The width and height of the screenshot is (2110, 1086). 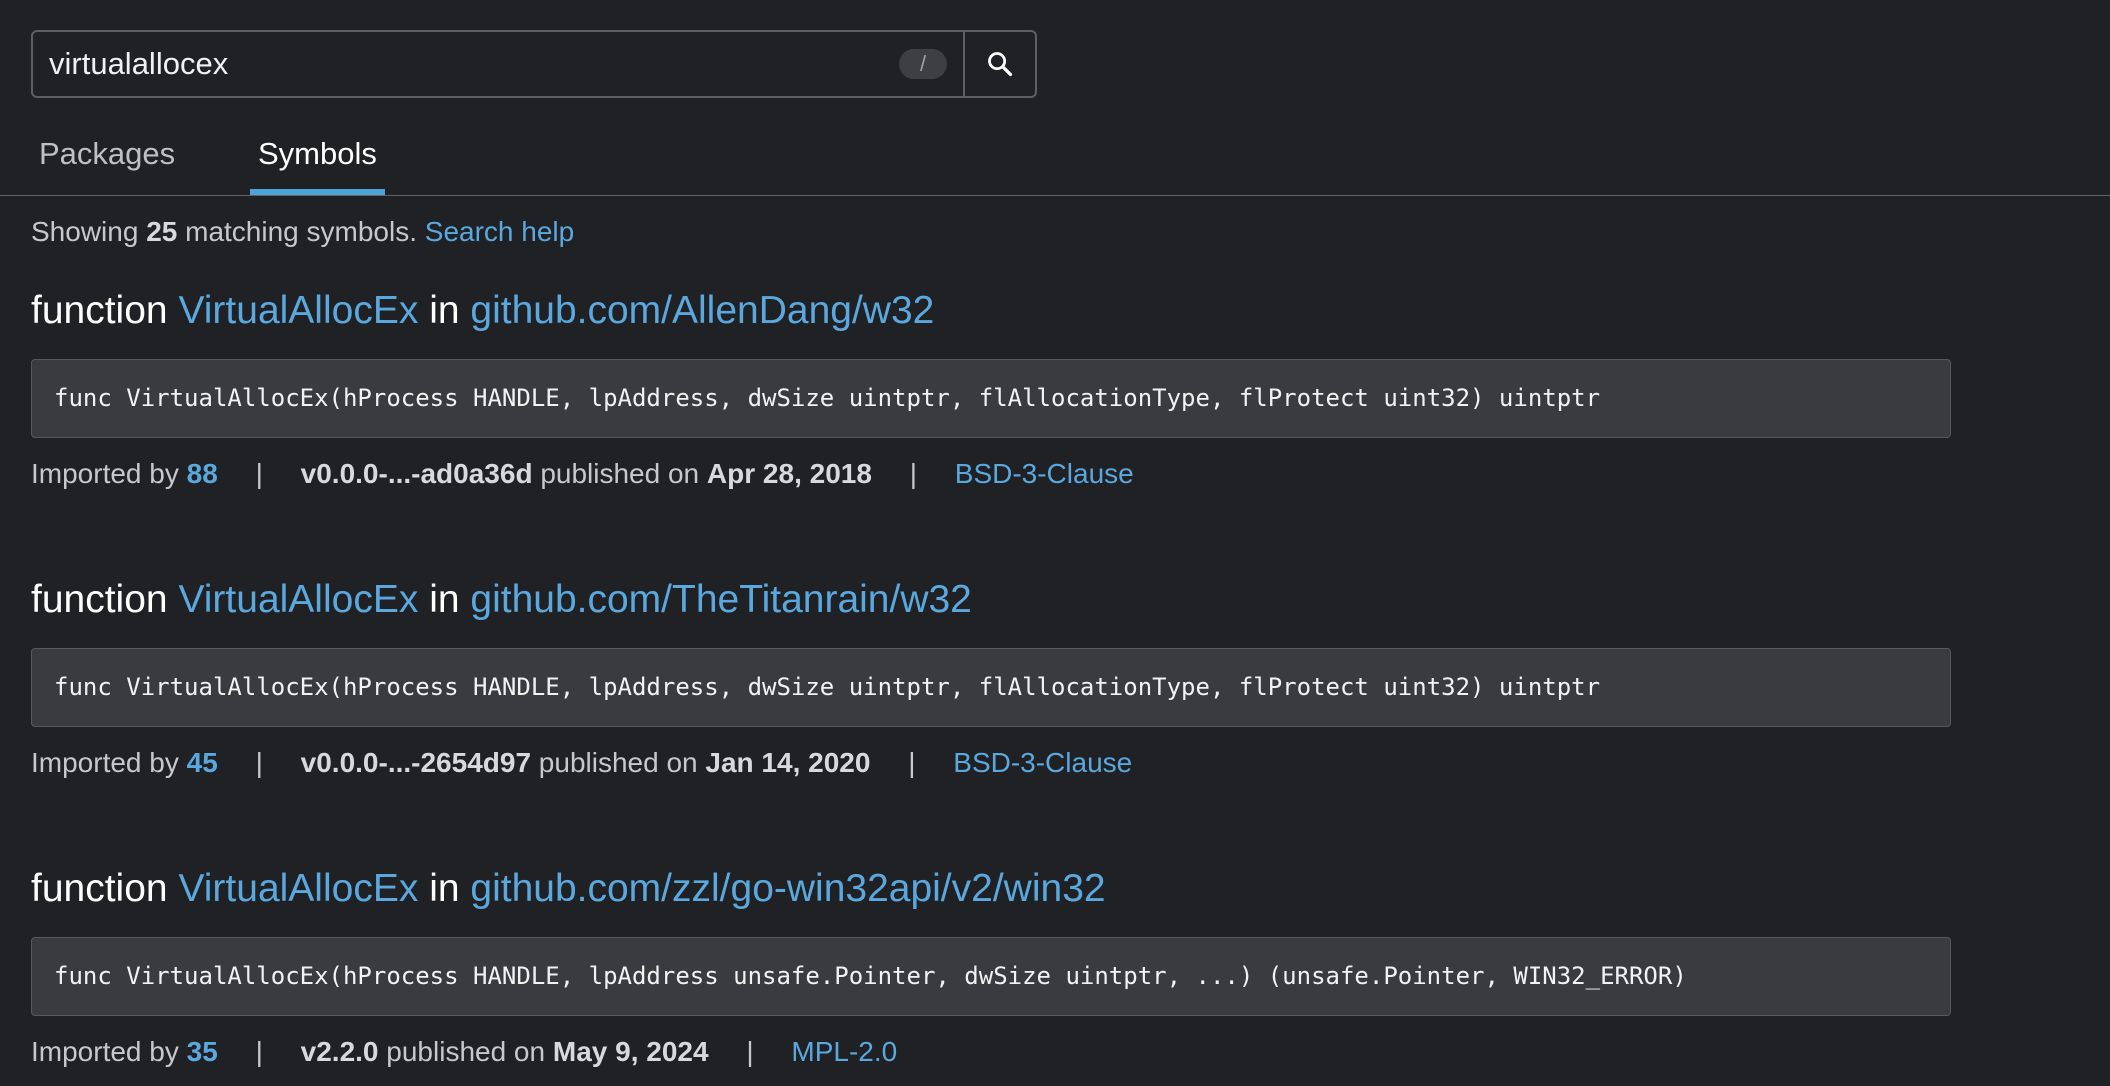 I want to click on package-link: github.com/zzl/go-win32api/v2/win32, so click(x=787, y=888).